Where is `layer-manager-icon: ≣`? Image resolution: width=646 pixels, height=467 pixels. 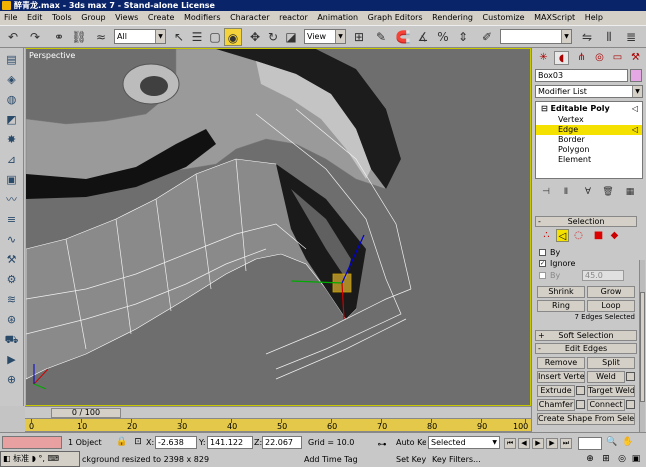
layer-manager-icon: ≣ is located at coordinates (631, 37).